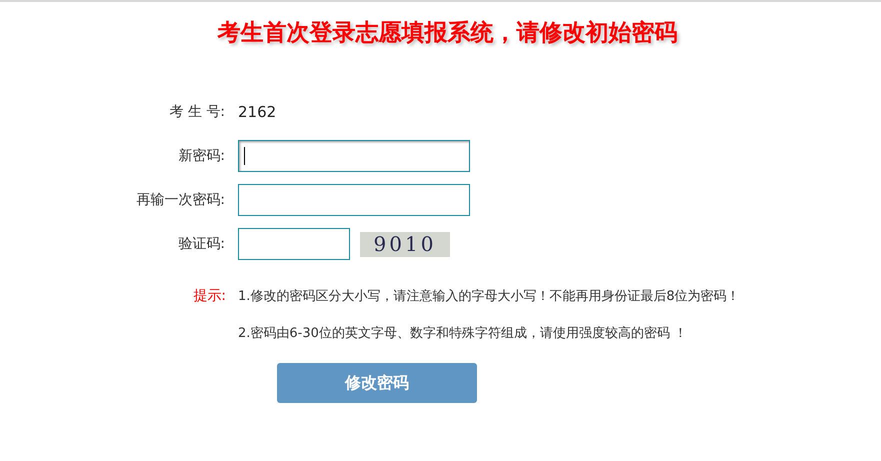  Describe the element at coordinates (257, 112) in the screenshot. I see `exam-number: 2162` at that location.